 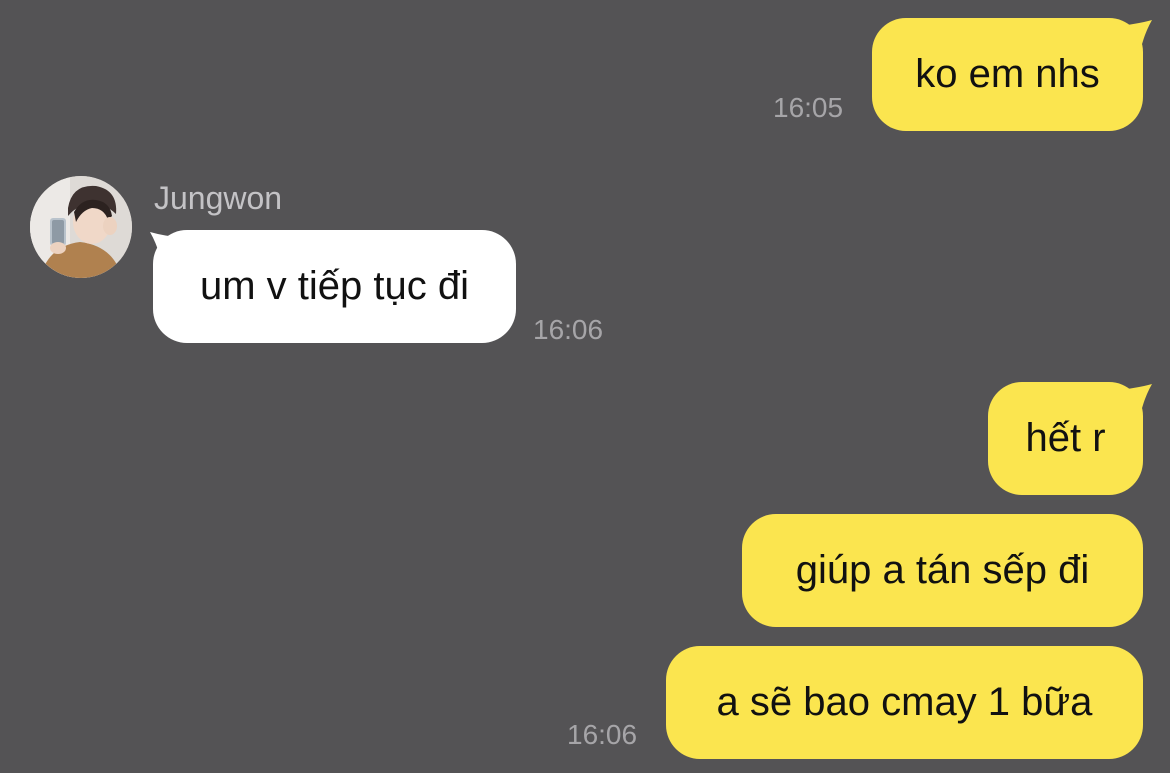 I want to click on message-text: ko em nhs, so click(x=1007, y=74).